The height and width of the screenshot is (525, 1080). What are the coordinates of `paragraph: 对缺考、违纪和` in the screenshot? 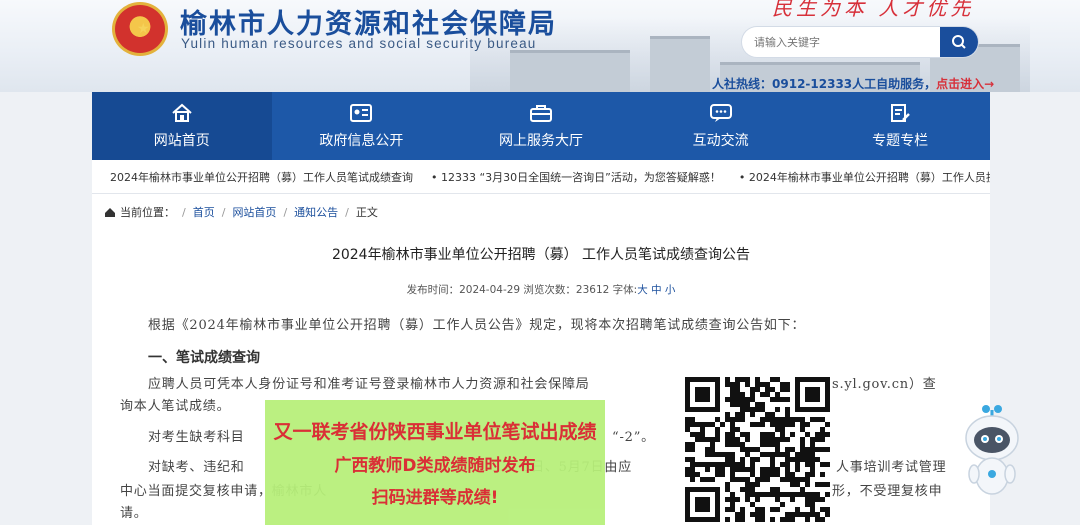 It's located at (196, 467).